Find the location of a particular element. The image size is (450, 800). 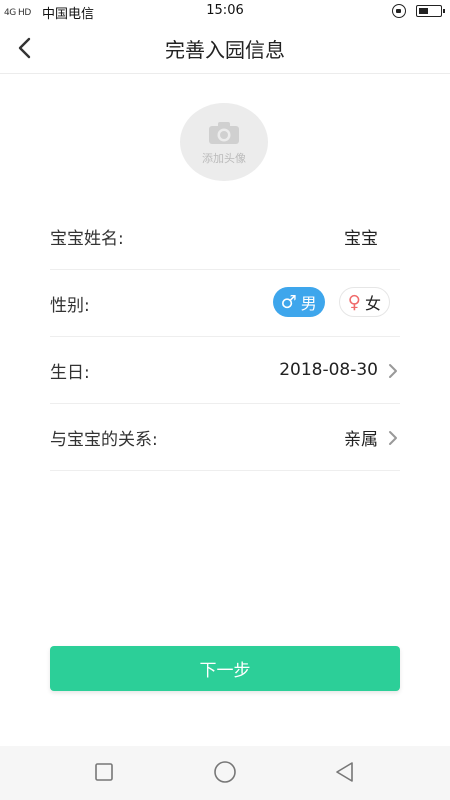

add-avatar-button: 添加头像 is located at coordinates (224, 142).